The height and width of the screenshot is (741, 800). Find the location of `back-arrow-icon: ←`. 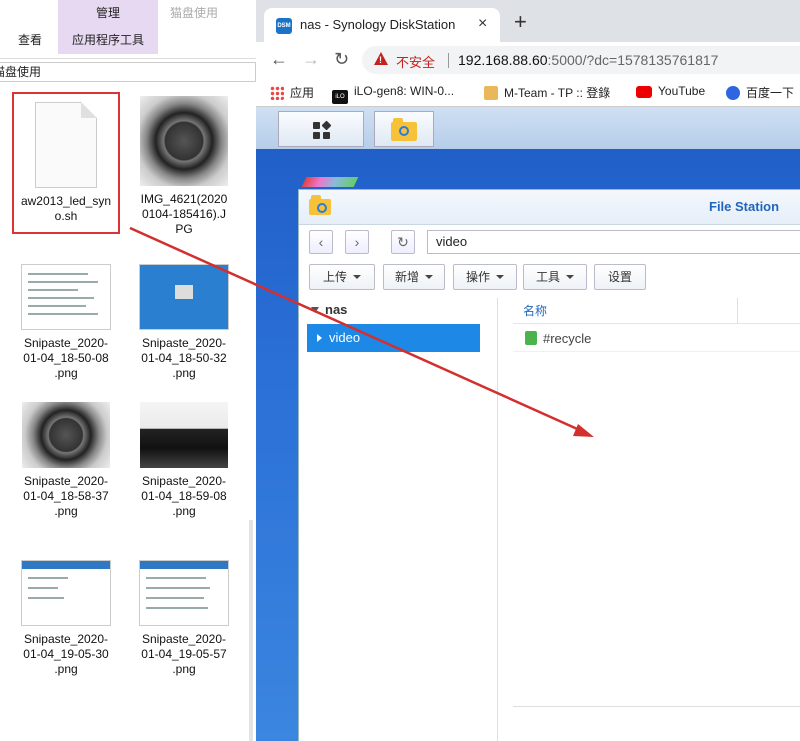

back-arrow-icon: ← is located at coordinates (279, 59).